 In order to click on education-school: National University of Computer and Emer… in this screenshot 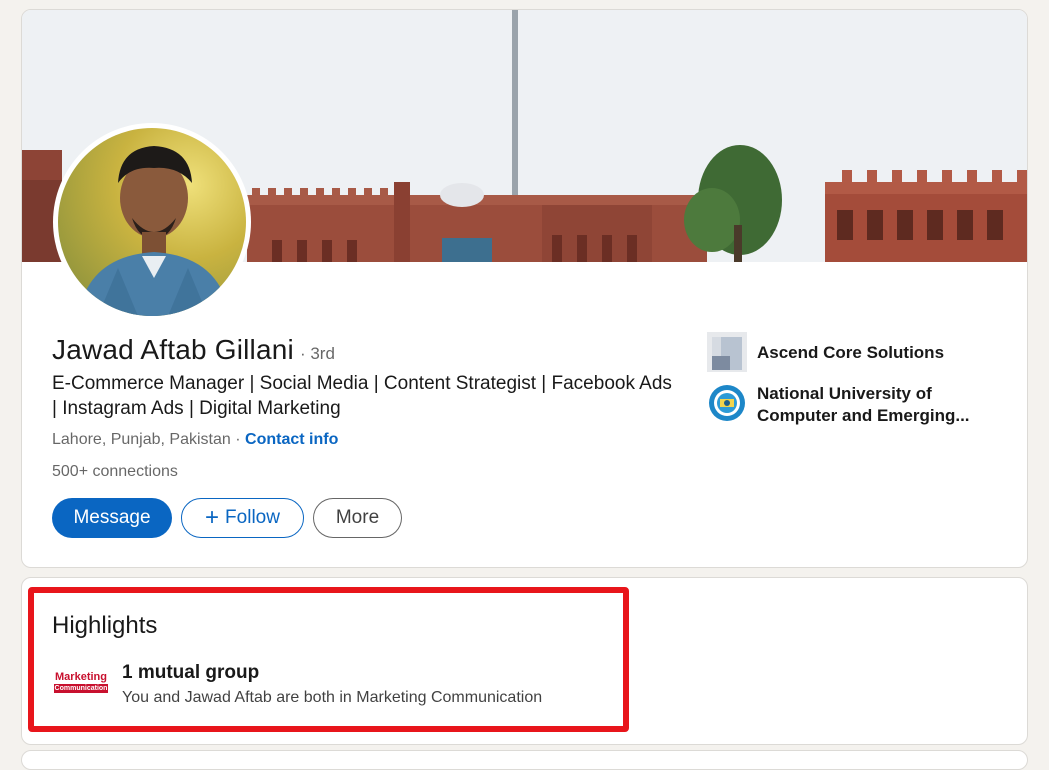, I will do `click(842, 405)`.